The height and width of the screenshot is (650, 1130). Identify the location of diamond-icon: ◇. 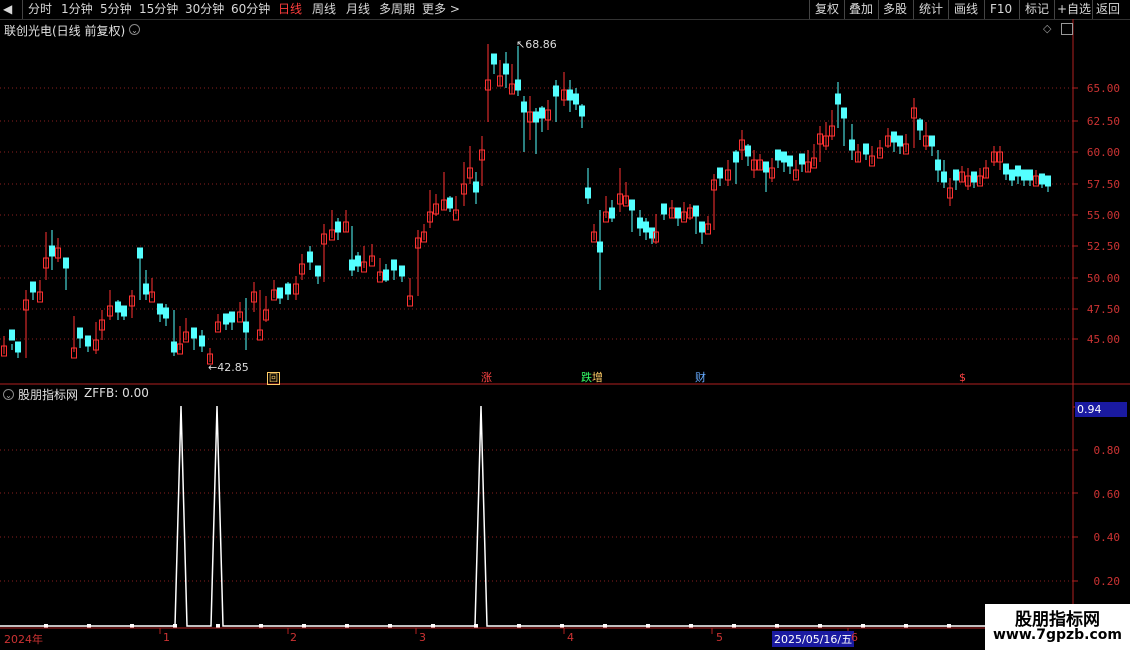
(1047, 28).